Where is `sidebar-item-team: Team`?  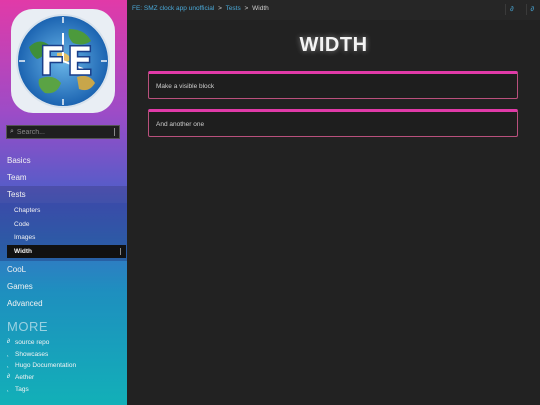 sidebar-item-team: Team is located at coordinates (63, 177).